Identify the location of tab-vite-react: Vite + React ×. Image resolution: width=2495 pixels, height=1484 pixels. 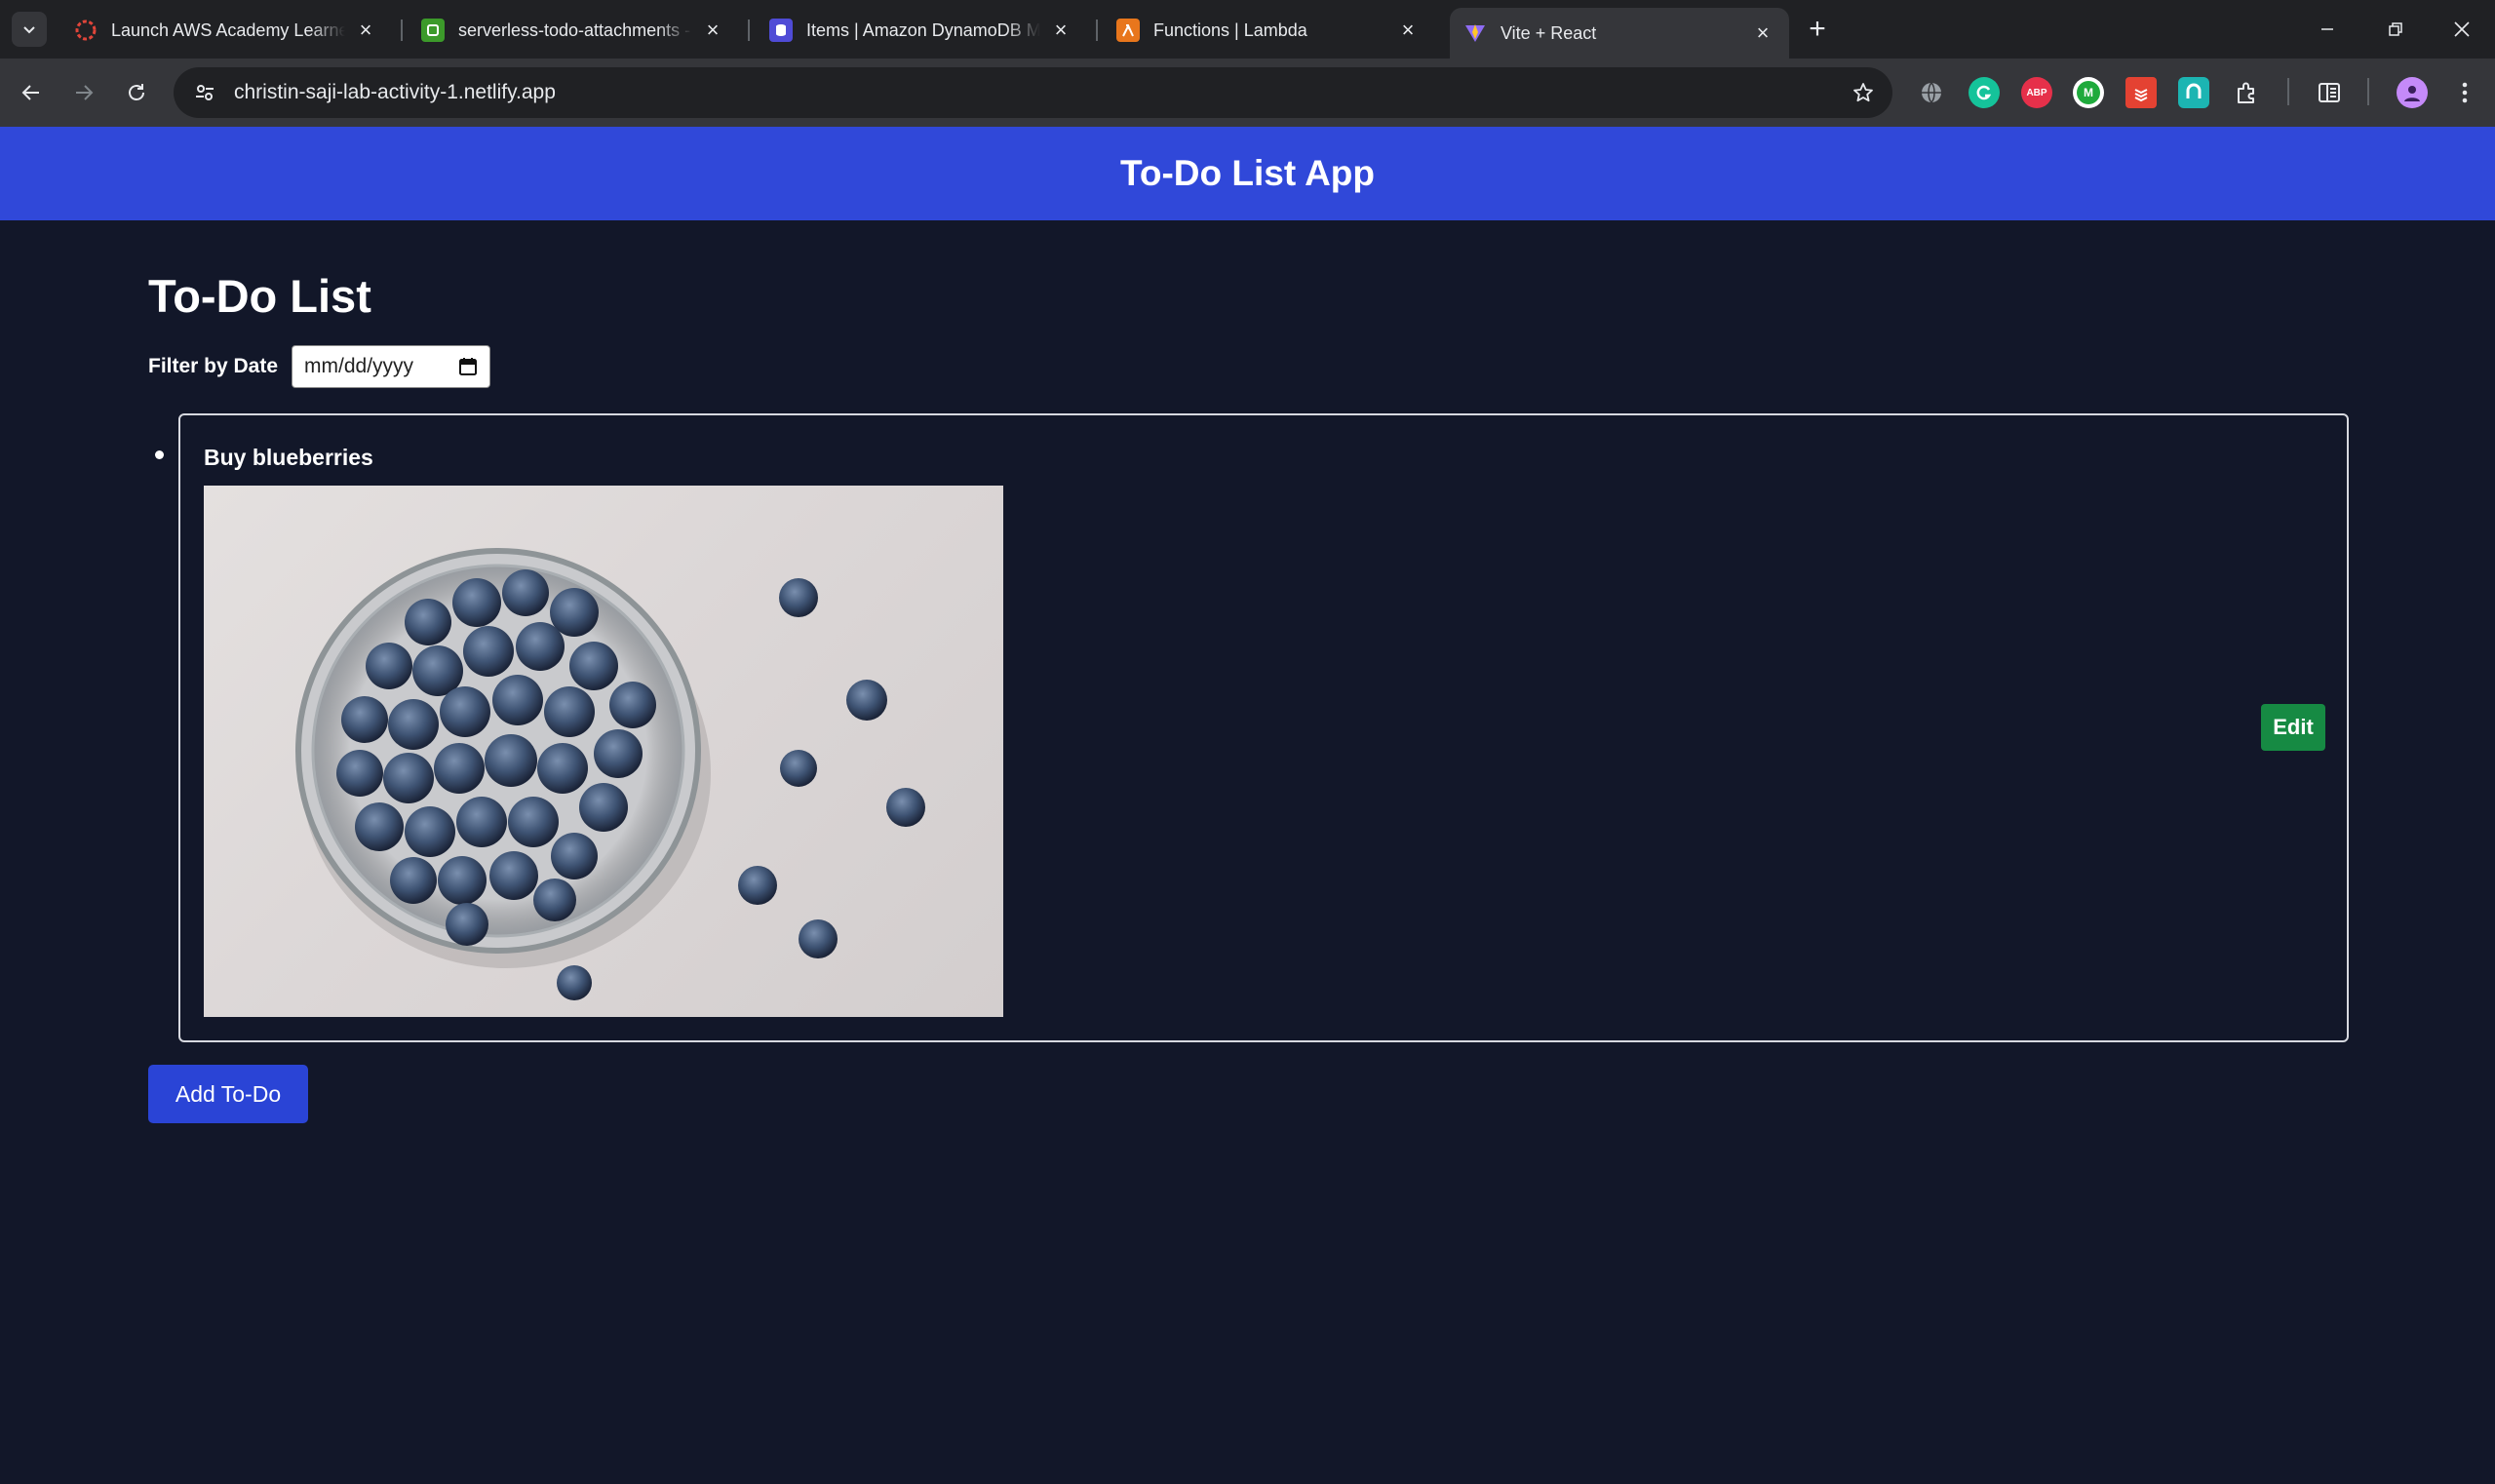
(1619, 33).